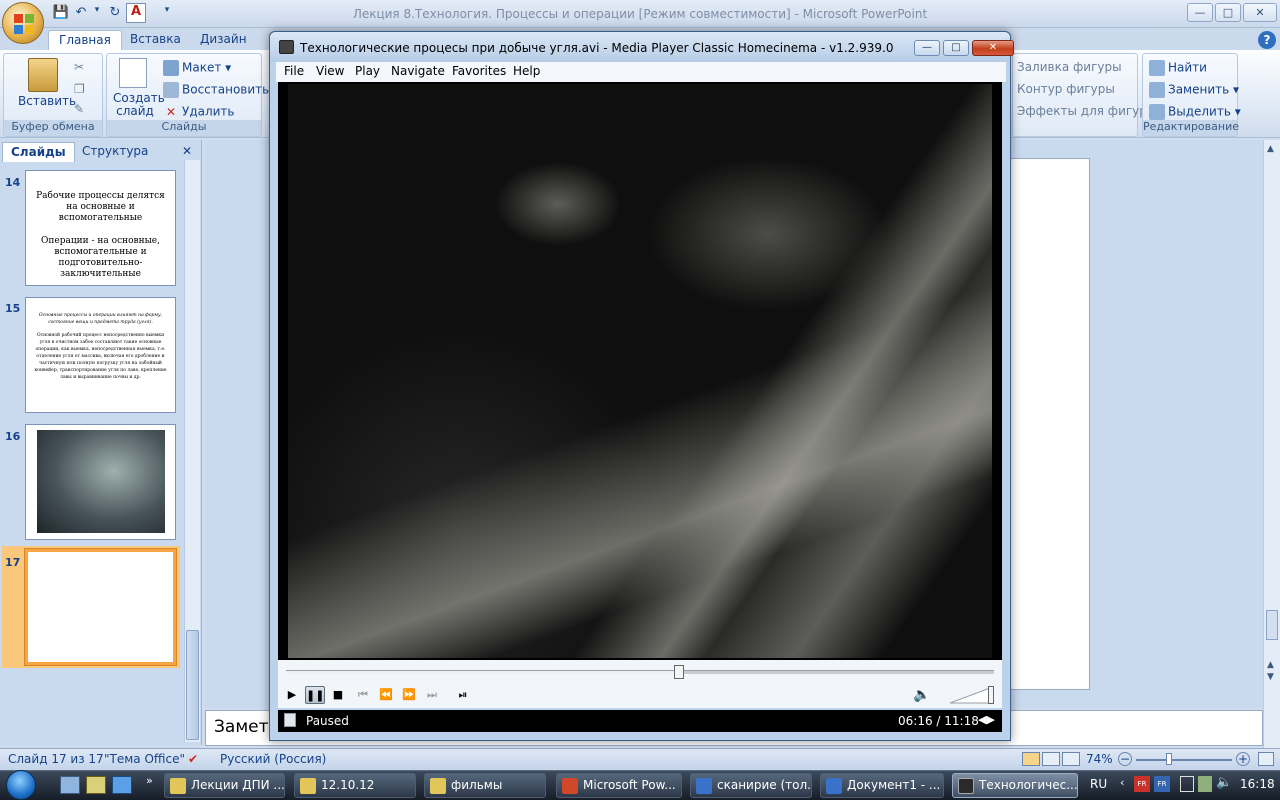  What do you see at coordinates (192, 685) in the screenshot?
I see `slides-pane-scroll-thumb` at bounding box center [192, 685].